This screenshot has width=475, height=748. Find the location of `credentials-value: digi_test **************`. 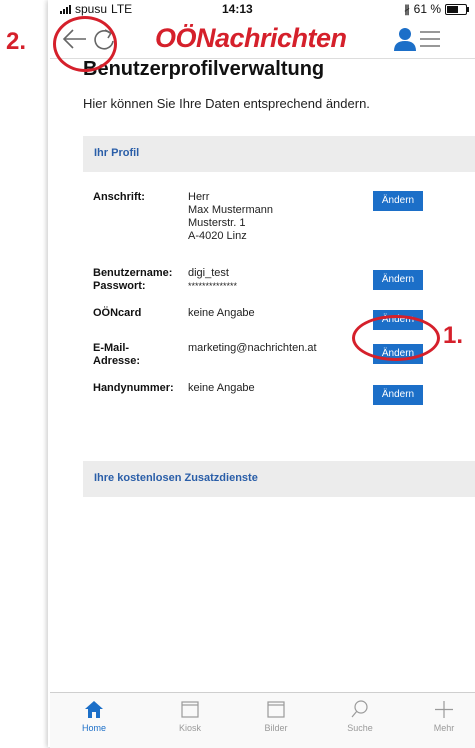

credentials-value: digi_test ************** is located at coordinates (212, 280).